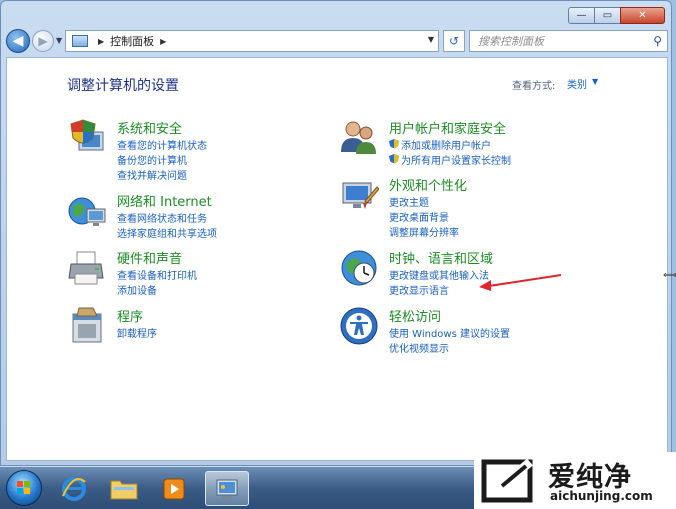  I want to click on navigation-bar: ◀ ▶ ▼ ▶ 控制面板 ▶ ▼ ↺ ⚲, so click(337, 41).